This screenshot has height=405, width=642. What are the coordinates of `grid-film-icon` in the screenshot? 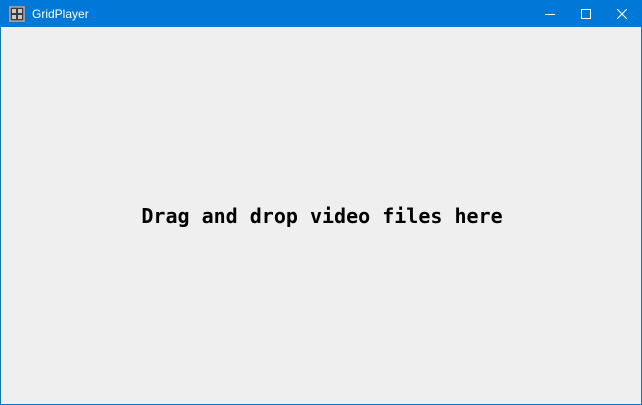 It's located at (17, 14).